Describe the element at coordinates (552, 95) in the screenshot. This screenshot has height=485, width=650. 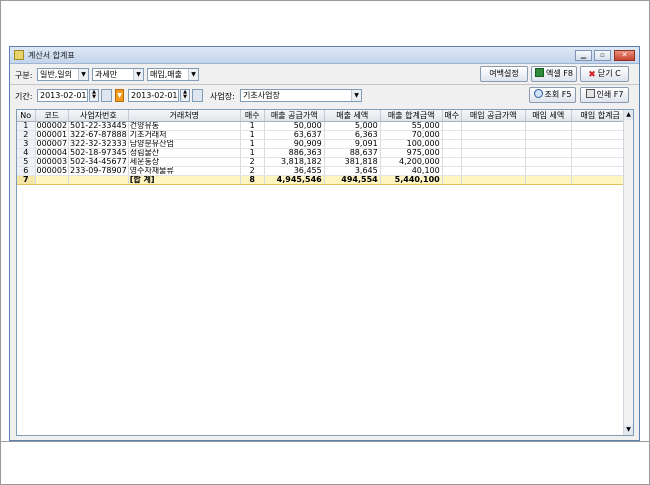
I see `search-button: 조회 F5` at that location.